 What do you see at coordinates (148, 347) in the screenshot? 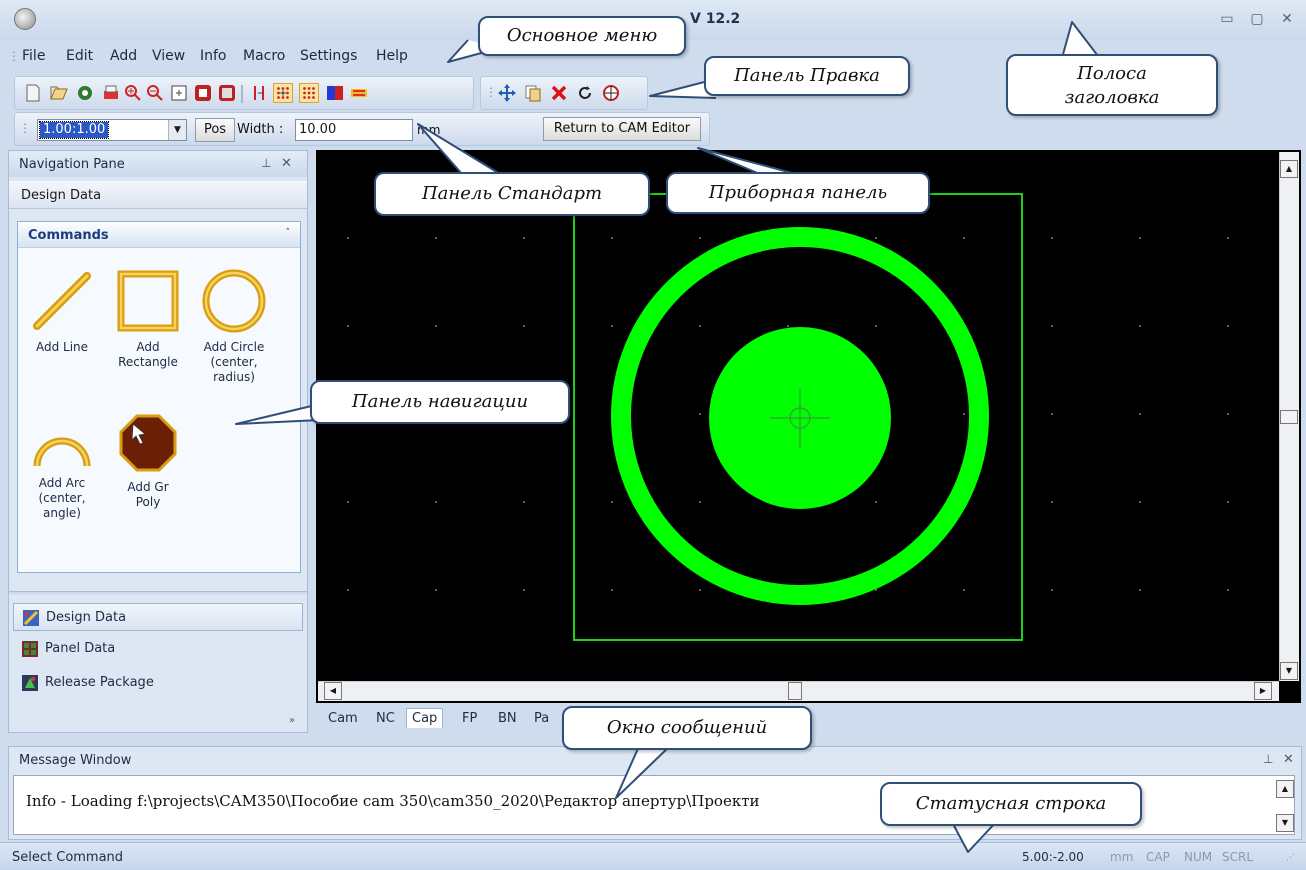
I see `command-label: Add` at bounding box center [148, 347].